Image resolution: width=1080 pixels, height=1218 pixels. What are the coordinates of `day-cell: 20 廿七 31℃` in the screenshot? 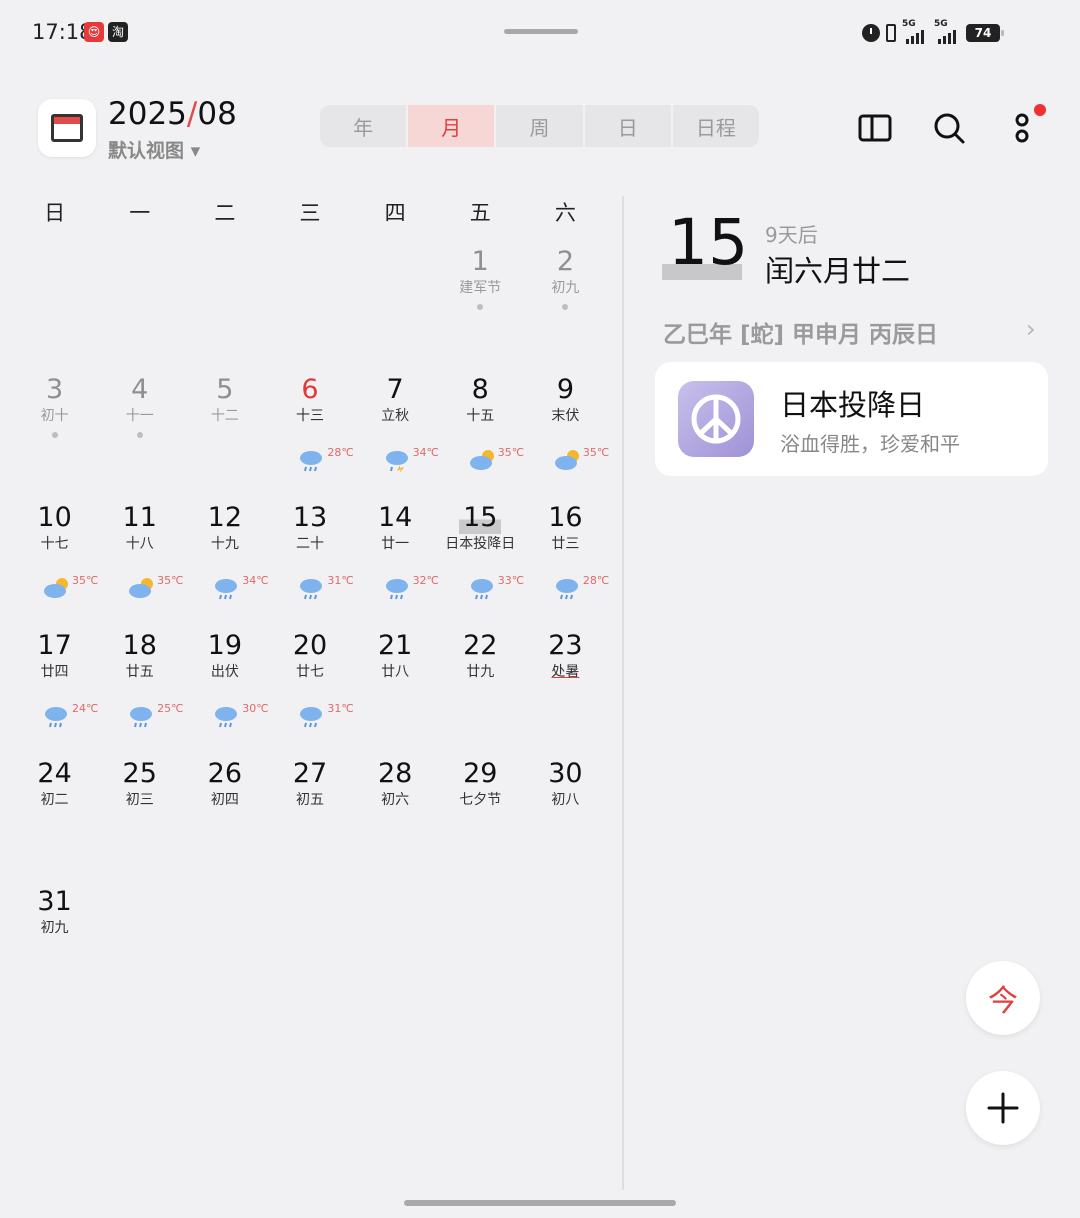 It's located at (310, 694).